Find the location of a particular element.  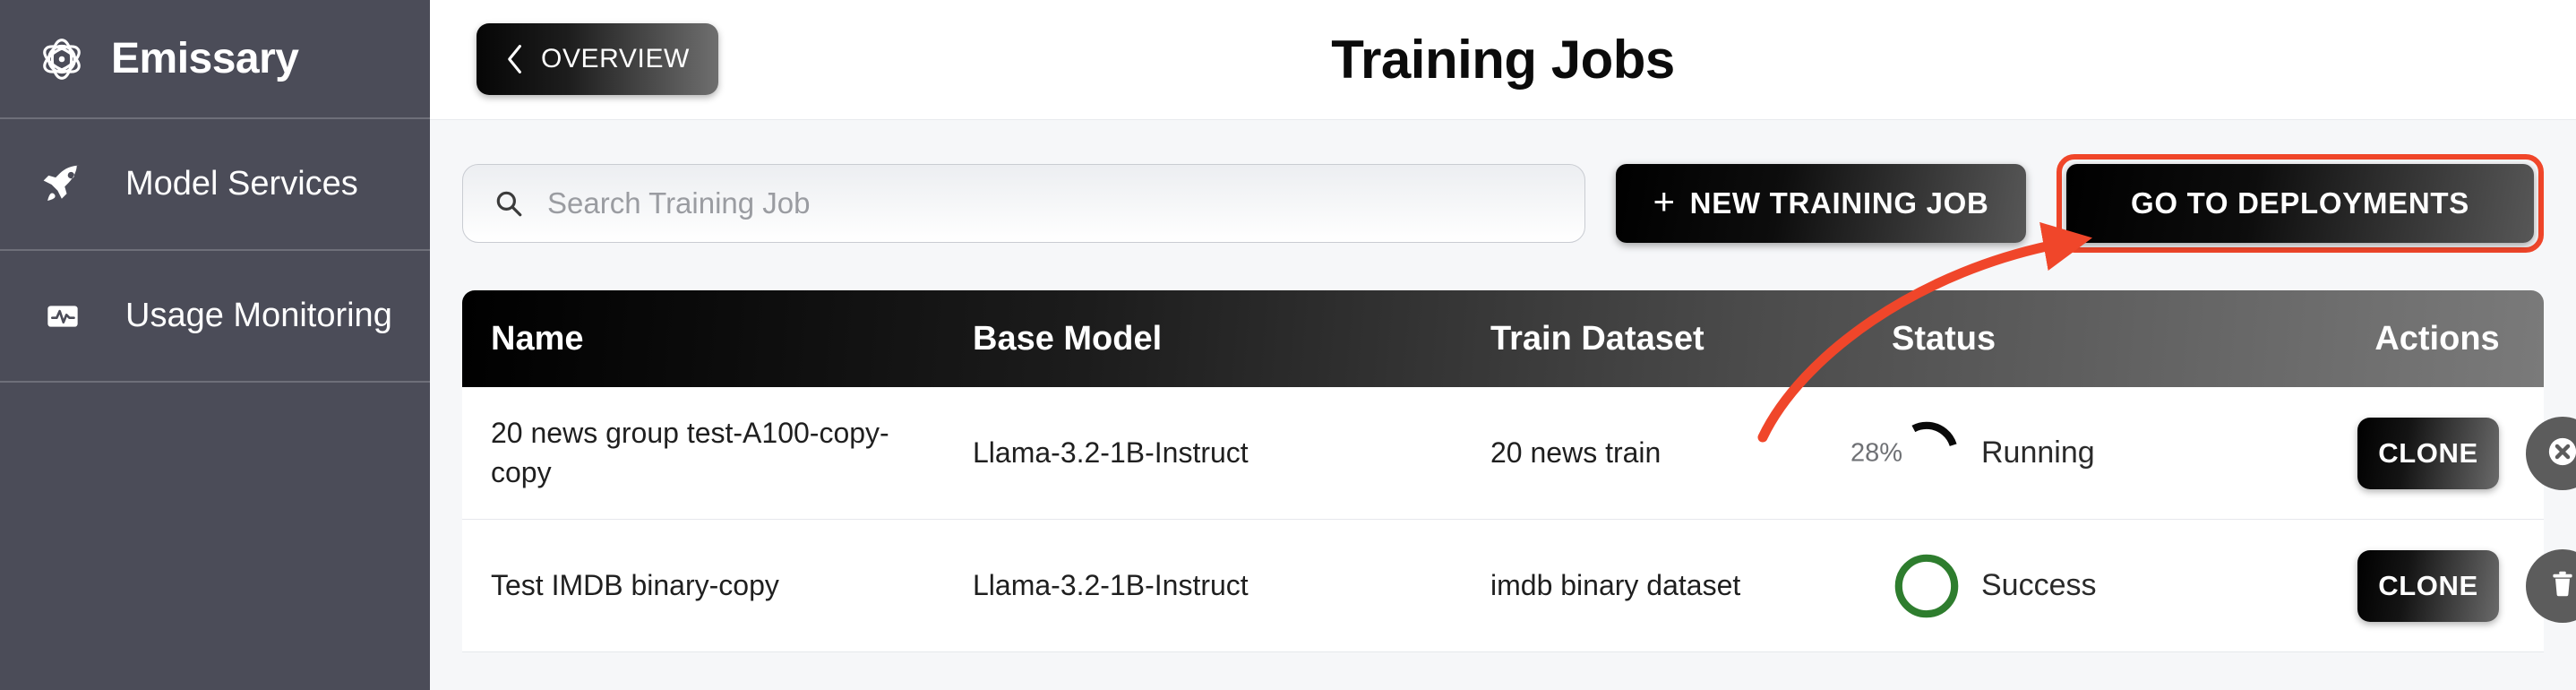

cancel-circle-icon is located at coordinates (2559, 453).